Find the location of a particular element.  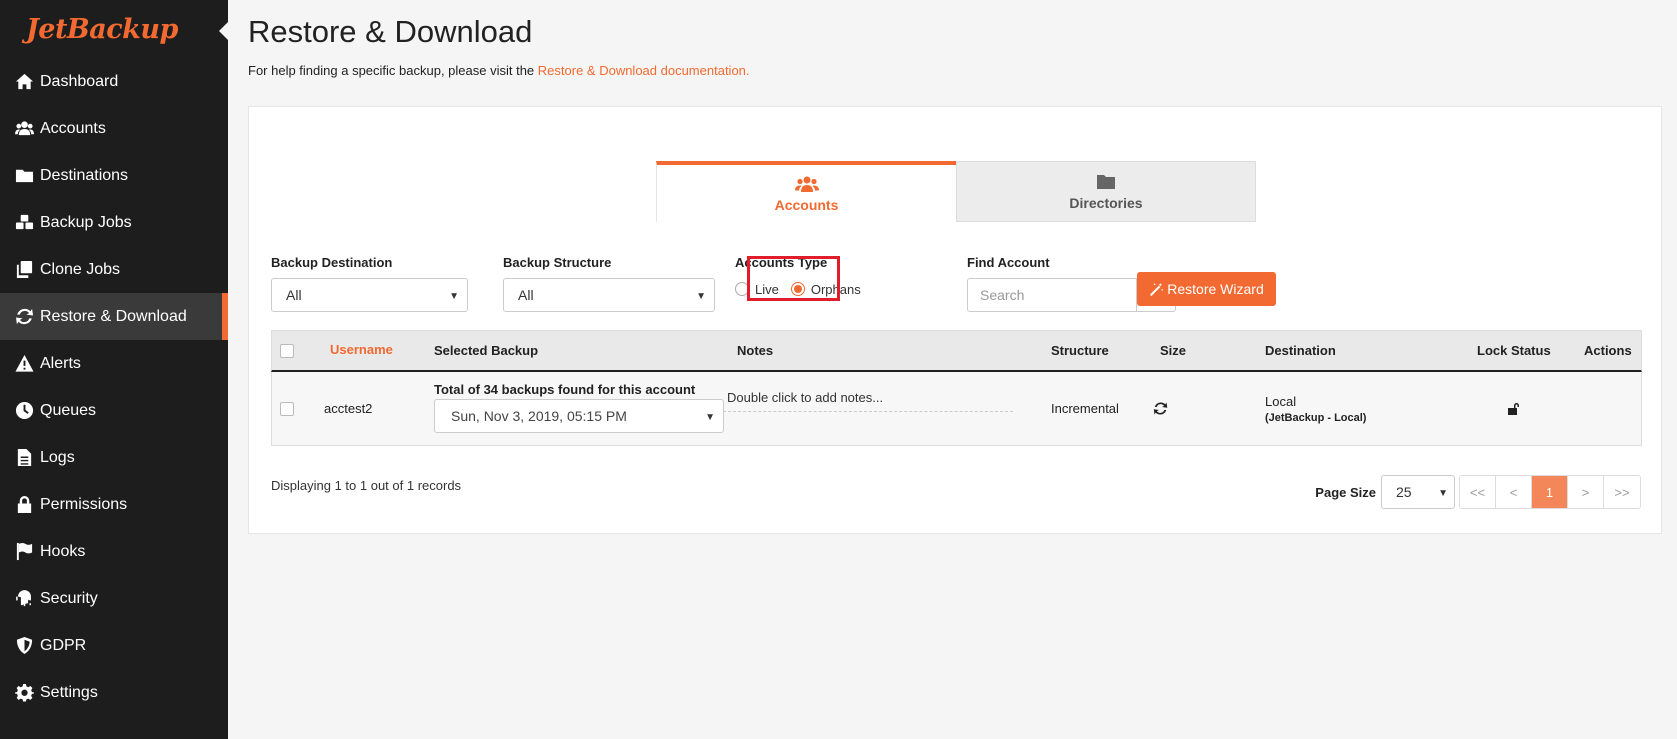

radio-label: Live is located at coordinates (767, 289).